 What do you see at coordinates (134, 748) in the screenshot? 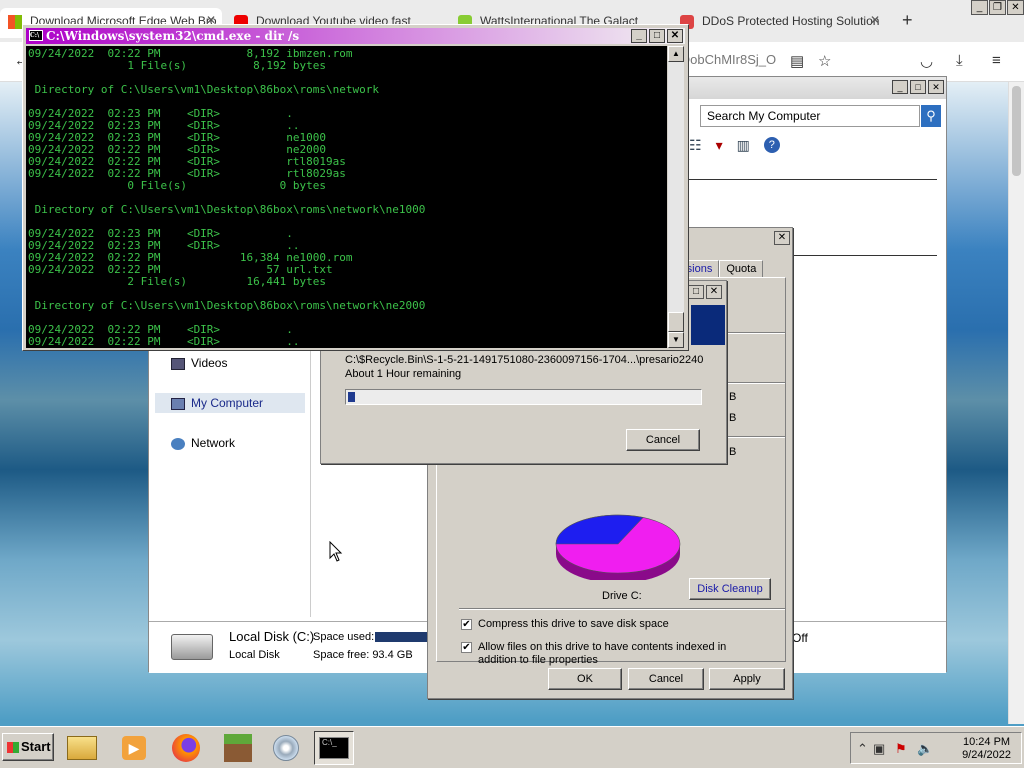
I see `taskbar-media-player: ▶` at bounding box center [134, 748].